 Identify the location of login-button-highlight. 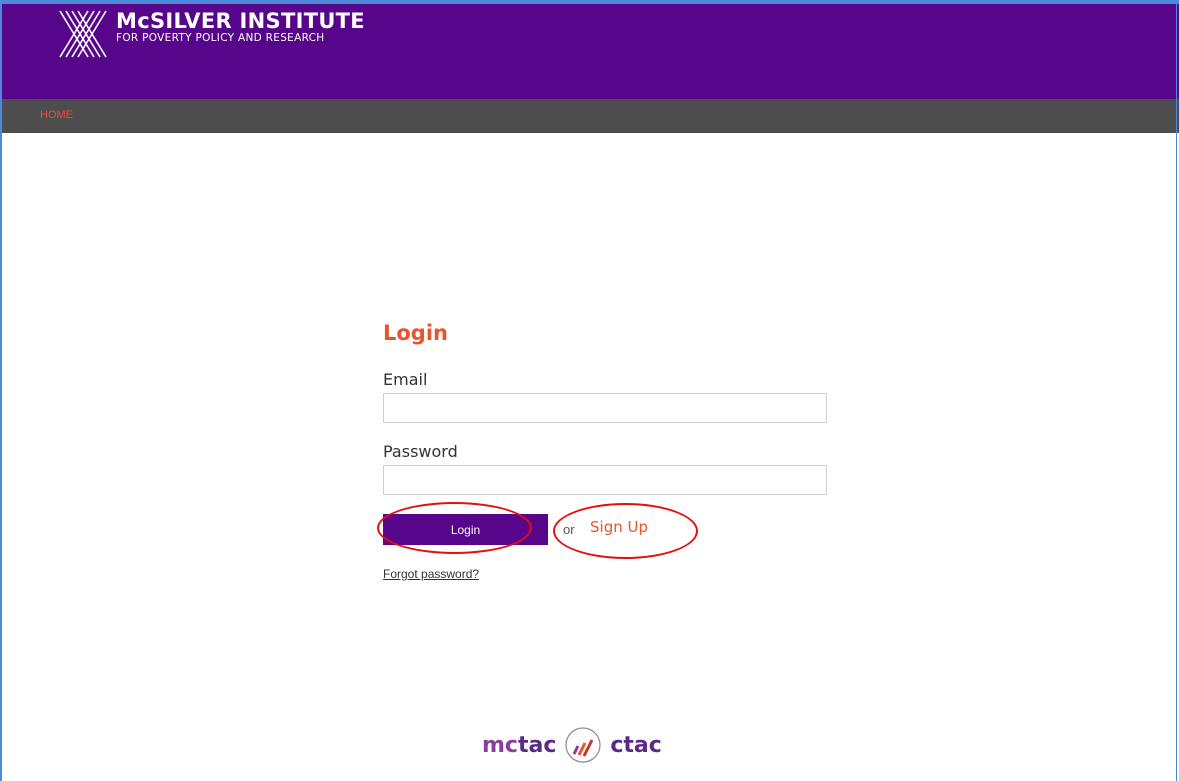
(454, 528).